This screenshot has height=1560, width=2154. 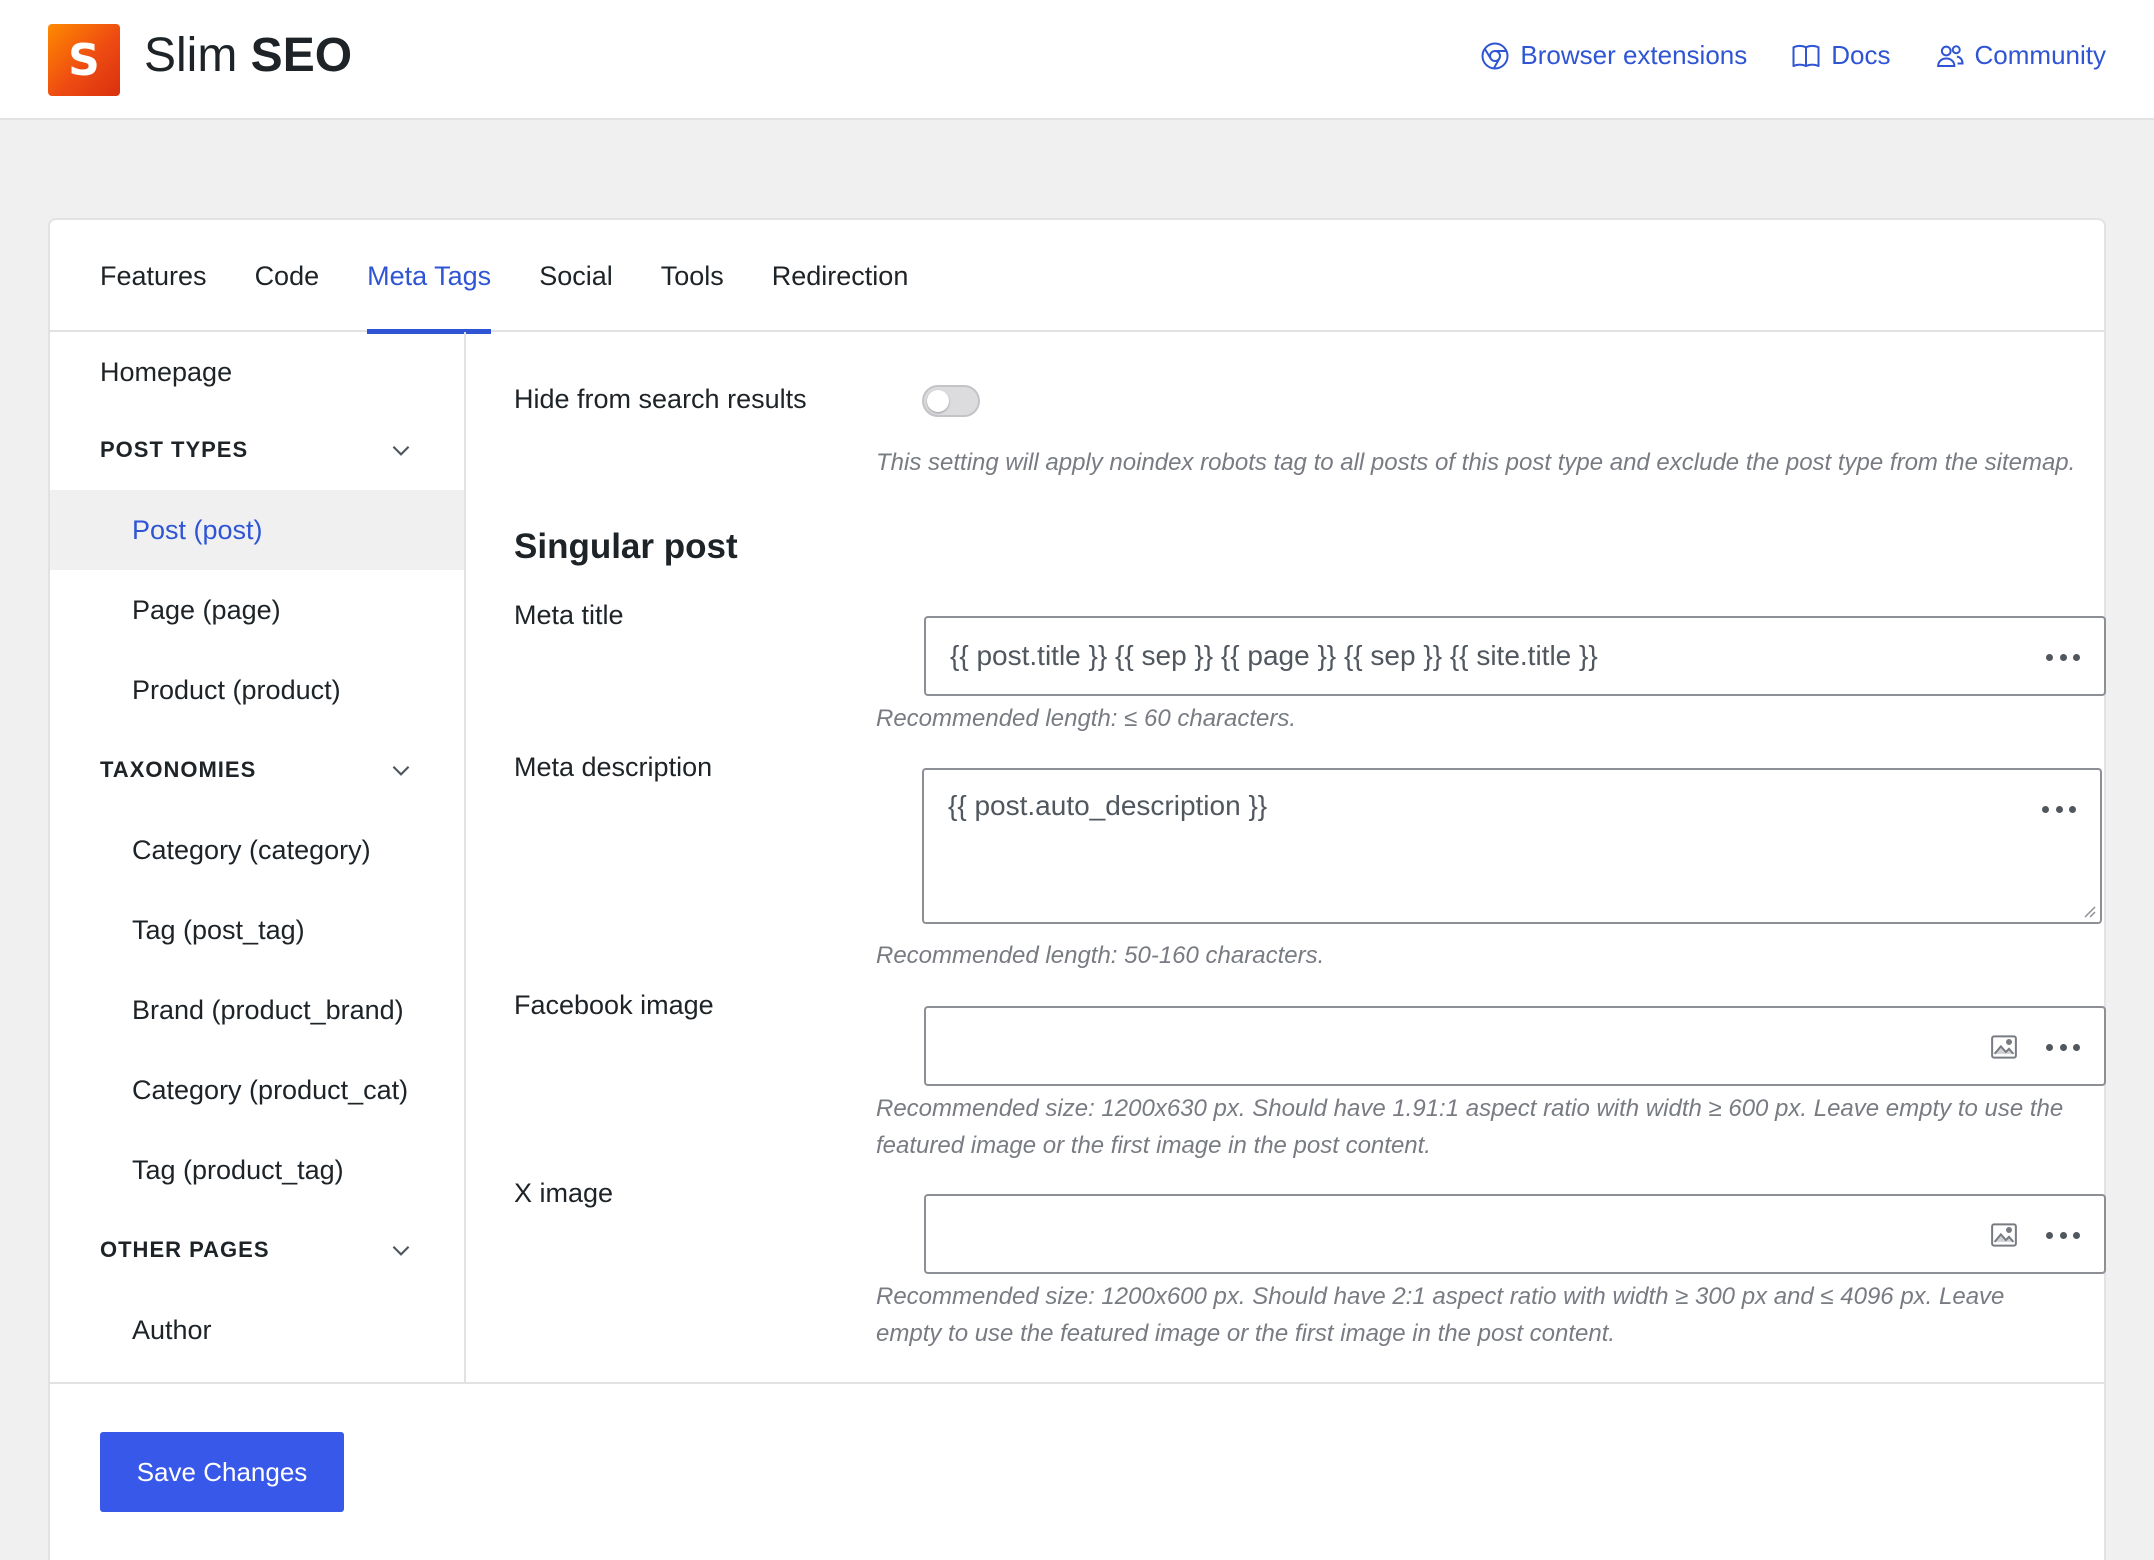 I want to click on meta-title-more-button, so click(x=2063, y=657).